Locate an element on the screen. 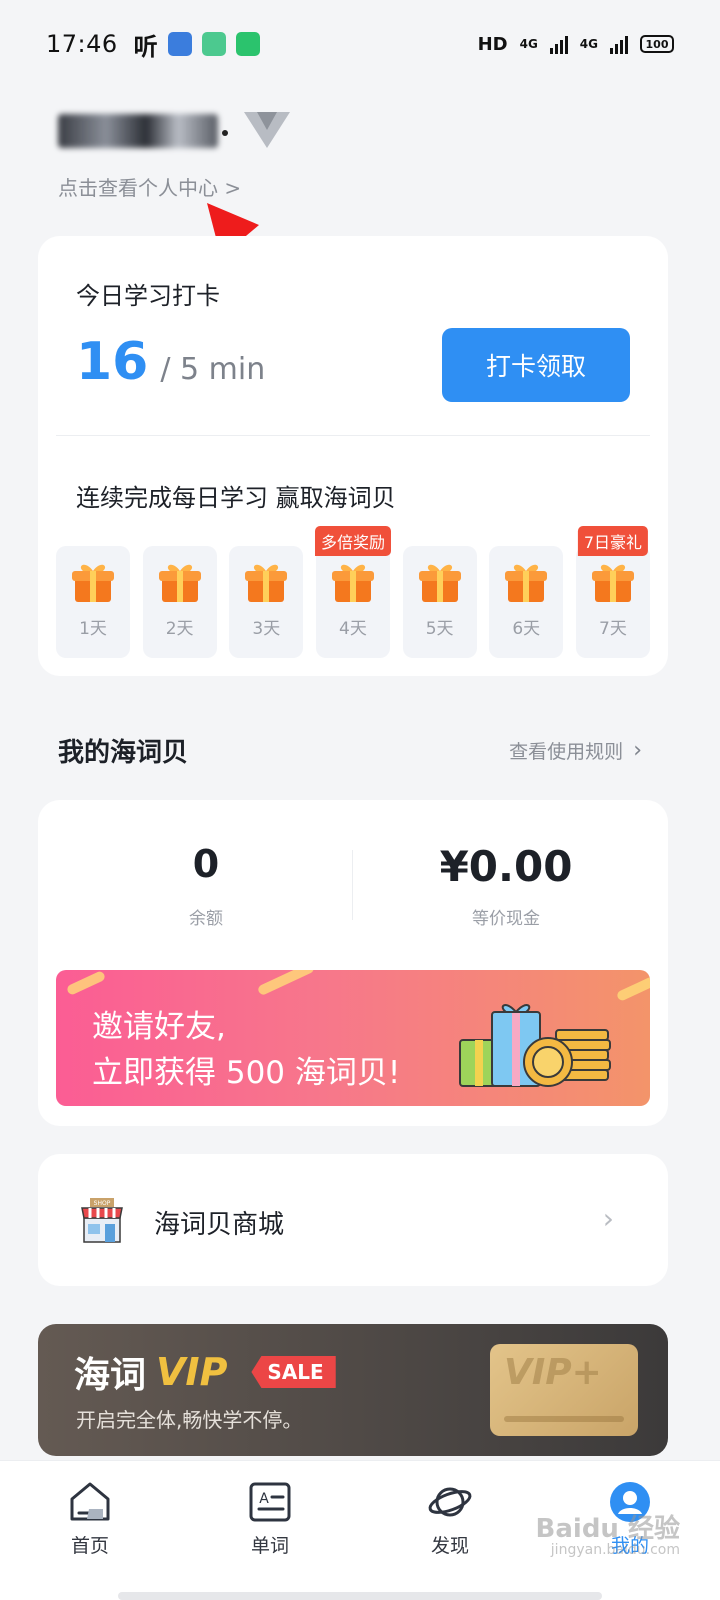 Image resolution: width=720 pixels, height=1600 pixels. streak-day-5: 5天 is located at coordinates (439, 602).